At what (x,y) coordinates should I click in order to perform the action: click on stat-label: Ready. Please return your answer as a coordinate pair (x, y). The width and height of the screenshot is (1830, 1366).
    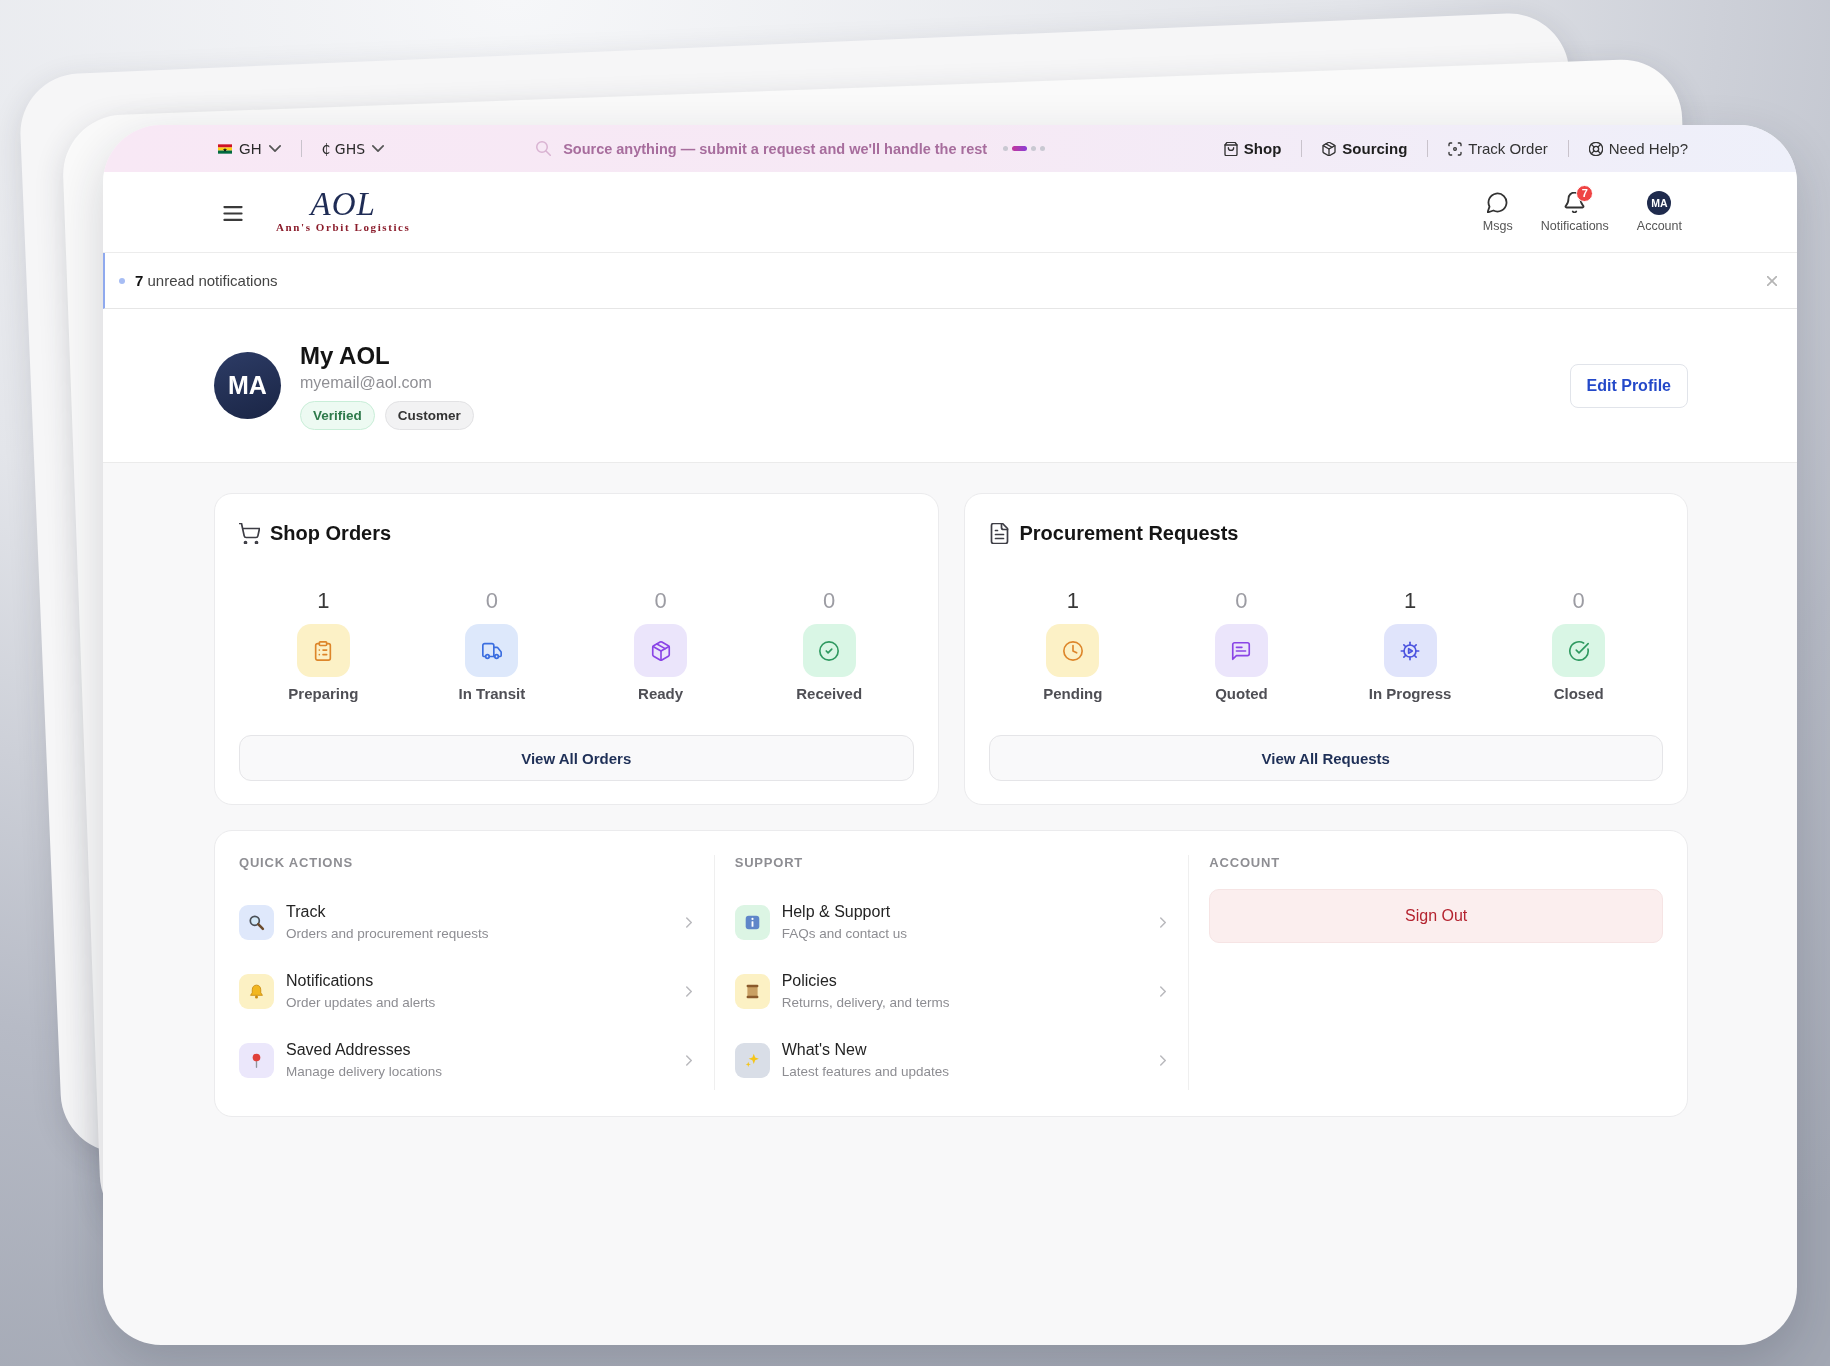
    Looking at the image, I should click on (661, 694).